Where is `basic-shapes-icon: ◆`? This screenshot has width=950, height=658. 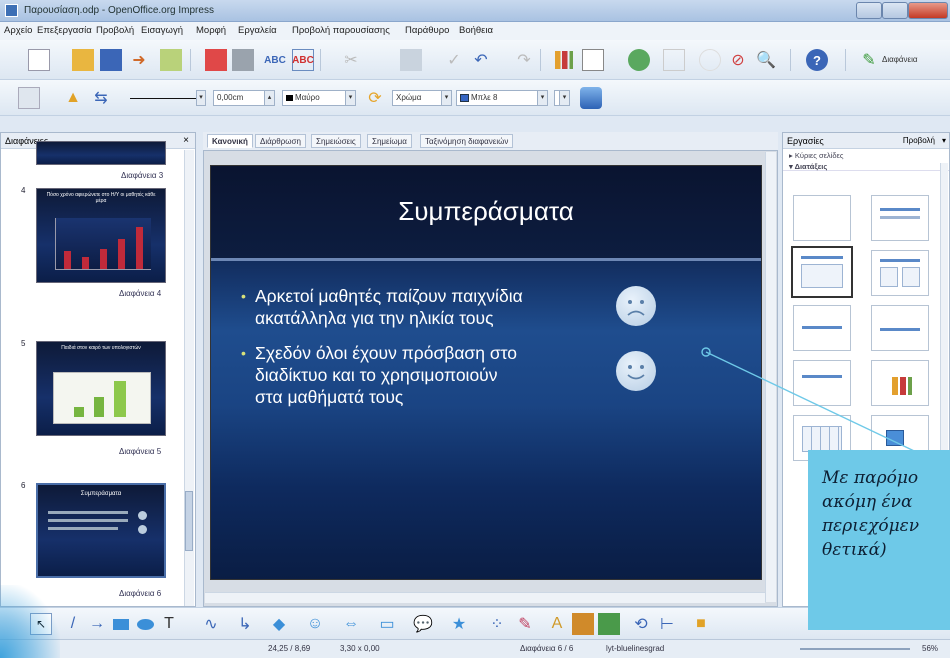
basic-shapes-icon: ◆ is located at coordinates (279, 624).